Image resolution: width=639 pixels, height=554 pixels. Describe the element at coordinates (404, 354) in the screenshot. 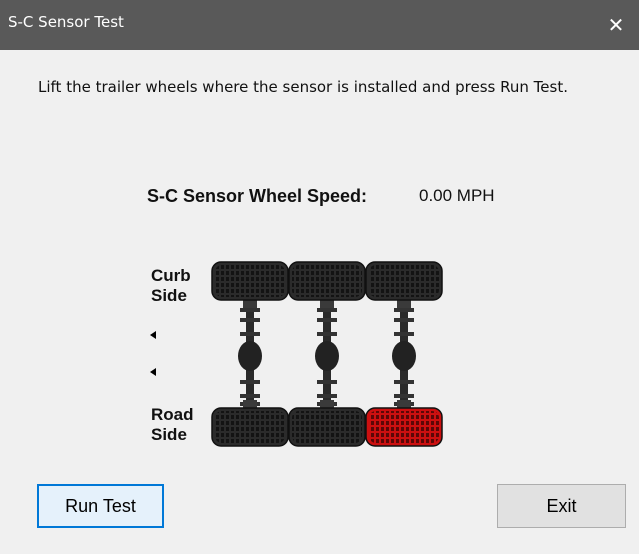

I see `axle-3-shaft` at that location.